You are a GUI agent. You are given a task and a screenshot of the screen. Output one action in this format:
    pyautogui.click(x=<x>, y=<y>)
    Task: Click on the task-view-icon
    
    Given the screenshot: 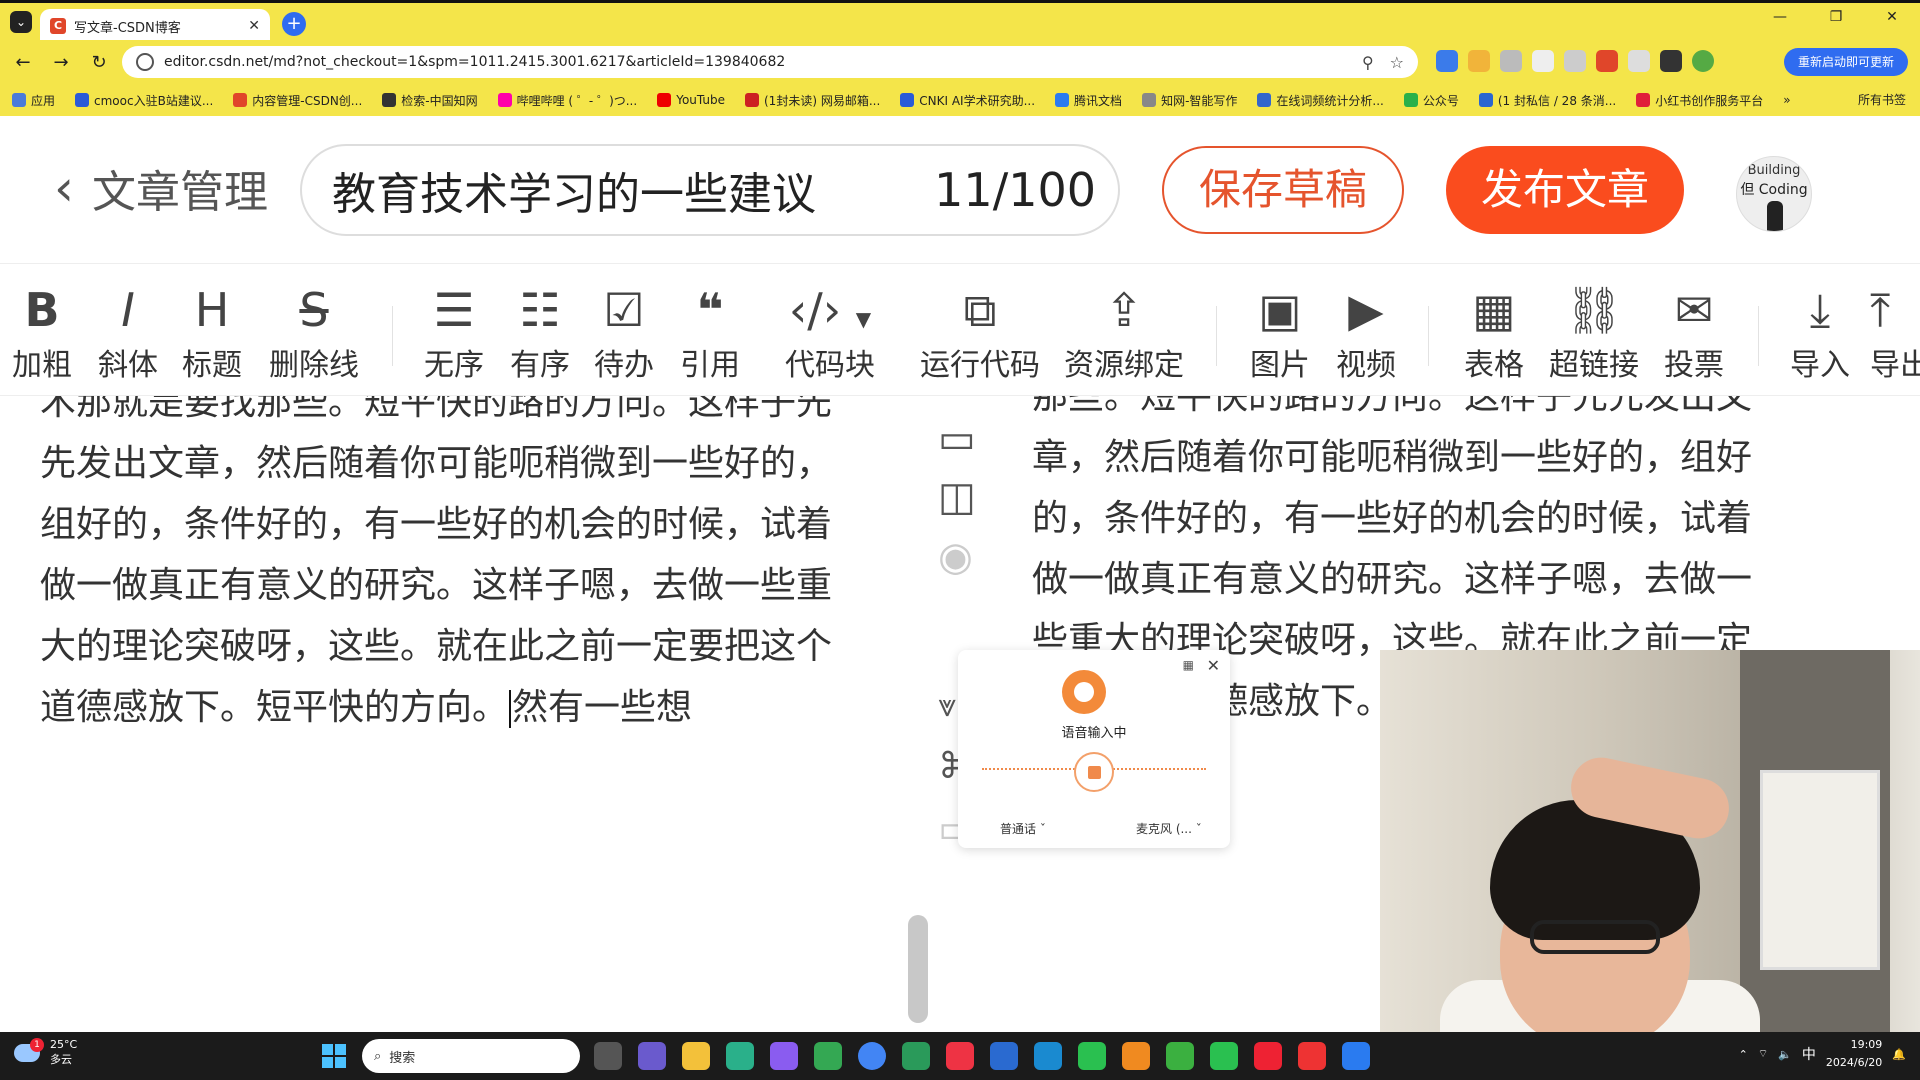 What is the action you would take?
    pyautogui.click(x=608, y=1056)
    